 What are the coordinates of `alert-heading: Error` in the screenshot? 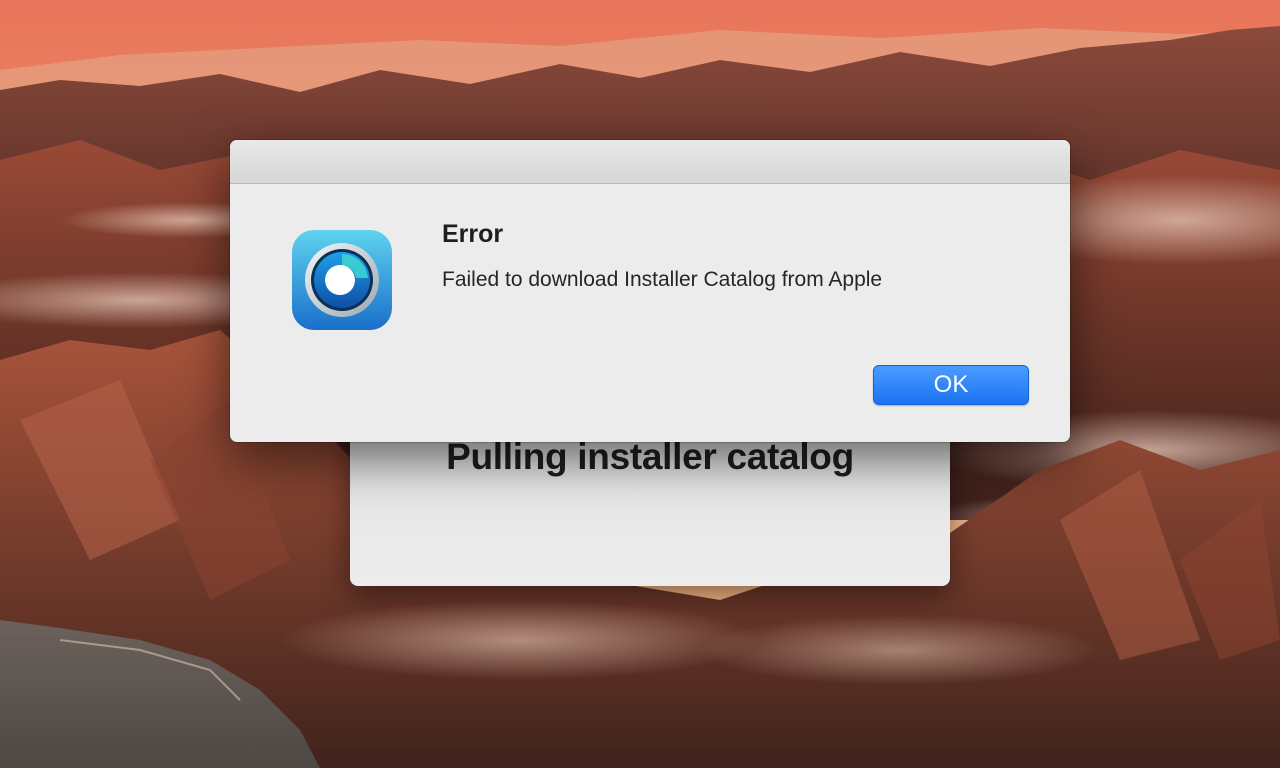 It's located at (473, 234).